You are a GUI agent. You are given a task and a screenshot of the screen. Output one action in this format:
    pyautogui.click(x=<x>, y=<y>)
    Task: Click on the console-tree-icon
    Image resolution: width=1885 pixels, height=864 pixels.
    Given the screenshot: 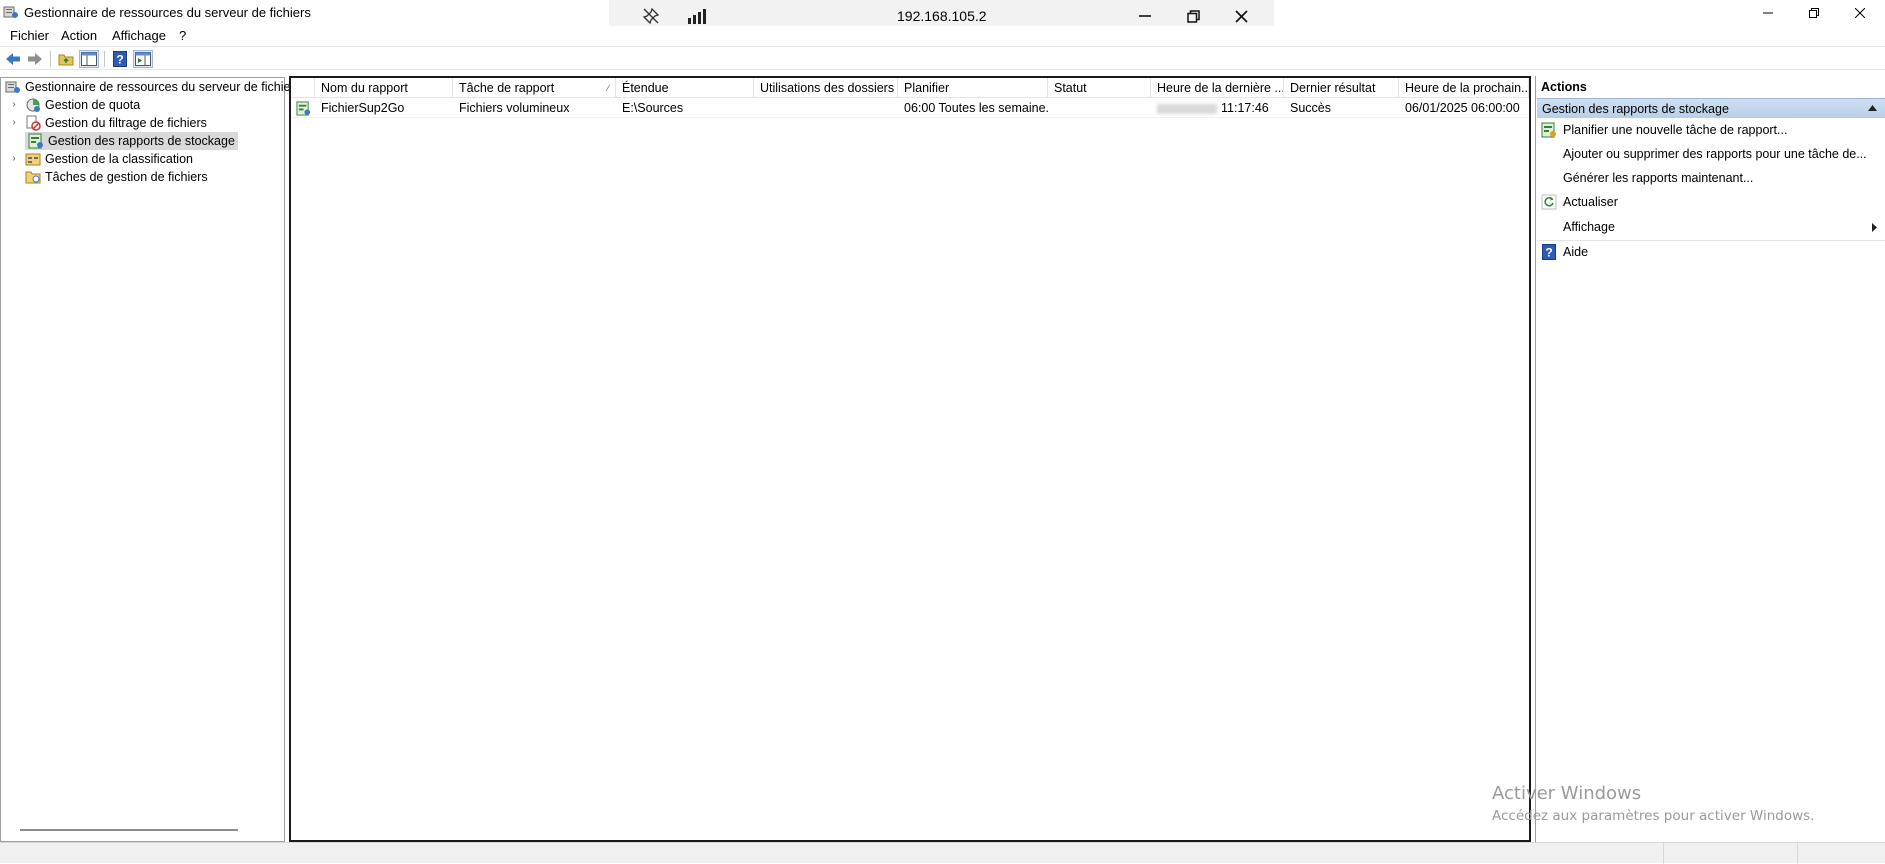 What is the action you would take?
    pyautogui.click(x=89, y=59)
    